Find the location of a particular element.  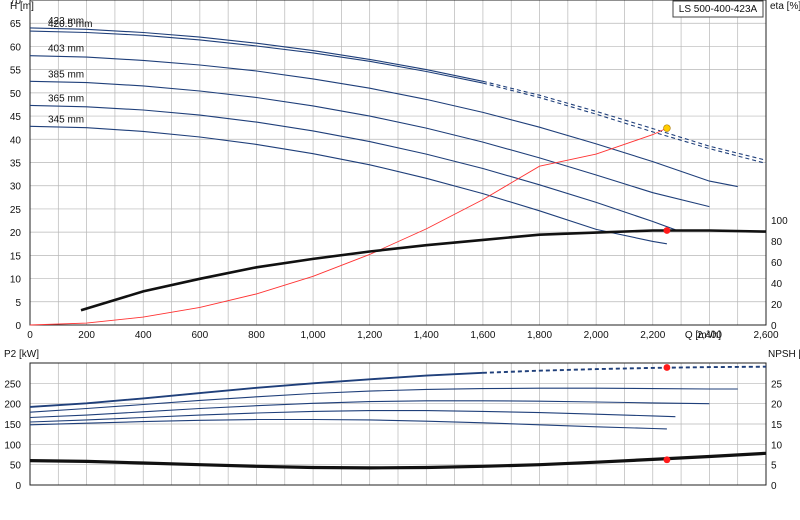

x-tick-label: 2,200 is located at coordinates (652, 335).